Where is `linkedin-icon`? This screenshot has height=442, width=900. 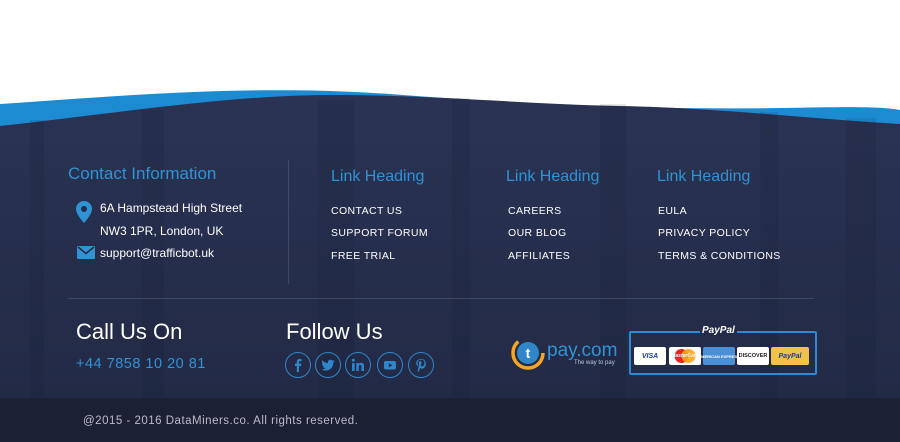
linkedin-icon is located at coordinates (358, 365).